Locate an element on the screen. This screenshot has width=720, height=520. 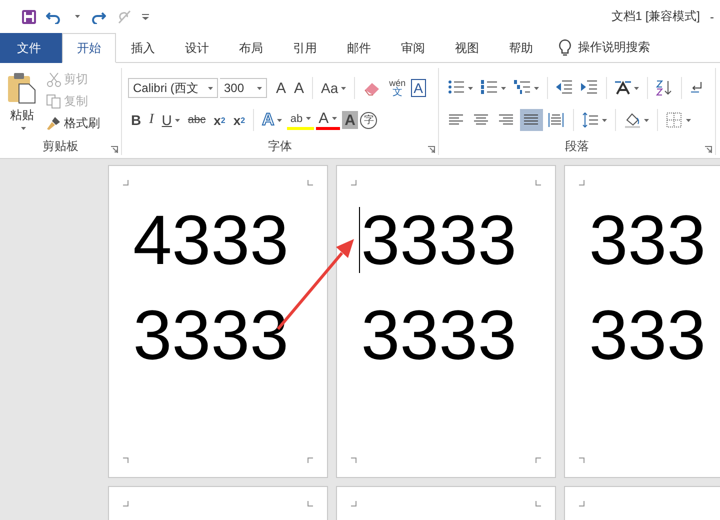
text-effects-button: A is located at coordinates (272, 120).